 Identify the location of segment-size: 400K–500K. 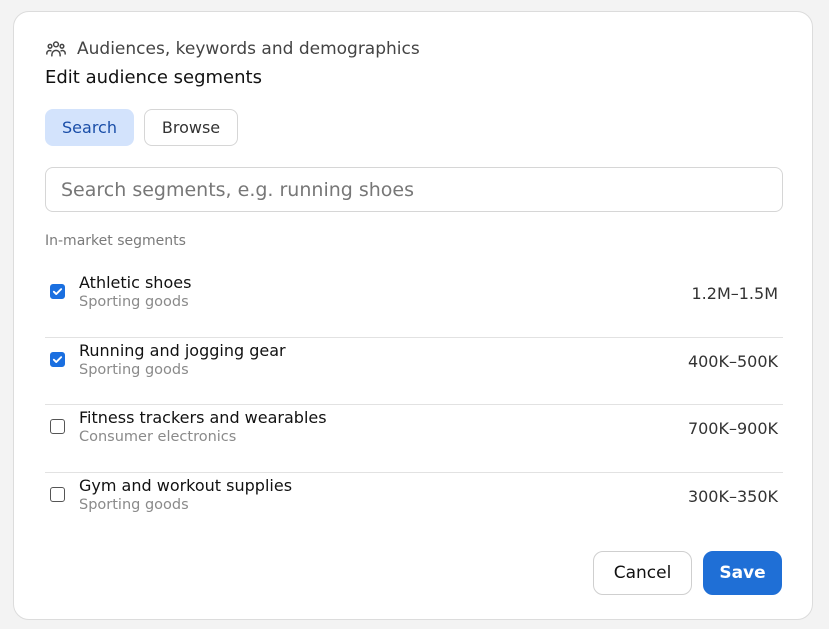
(732, 361).